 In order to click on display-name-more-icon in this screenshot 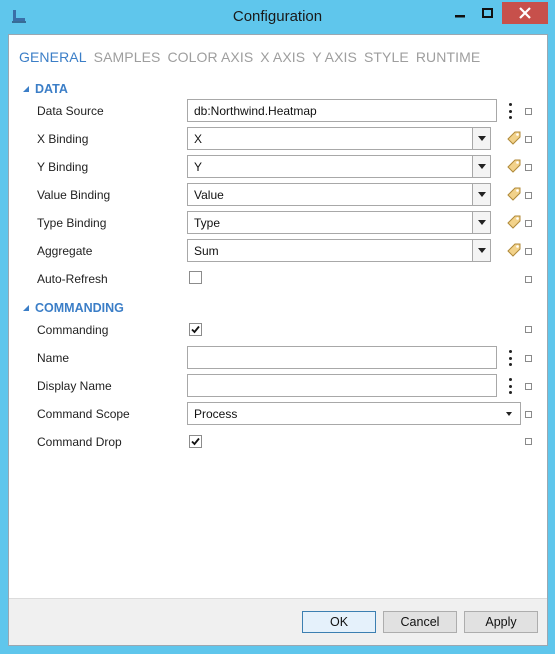, I will do `click(510, 386)`.